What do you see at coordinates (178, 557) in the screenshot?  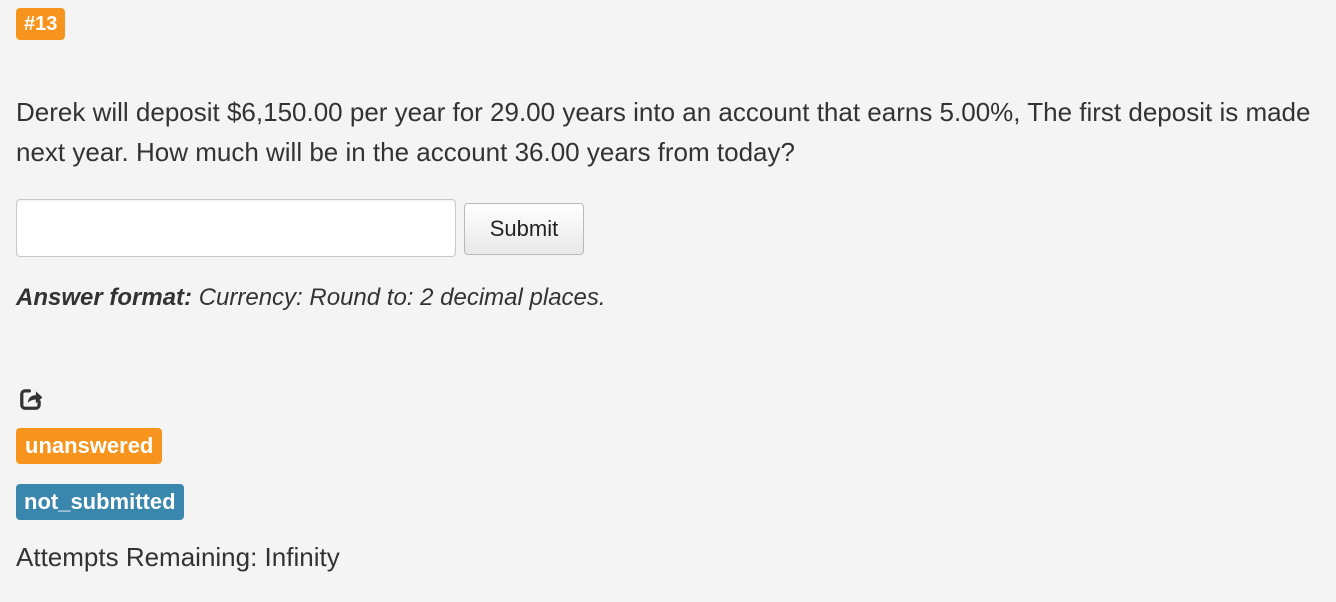 I see `attempts-remaining: Attempts Remaining: Infinity` at bounding box center [178, 557].